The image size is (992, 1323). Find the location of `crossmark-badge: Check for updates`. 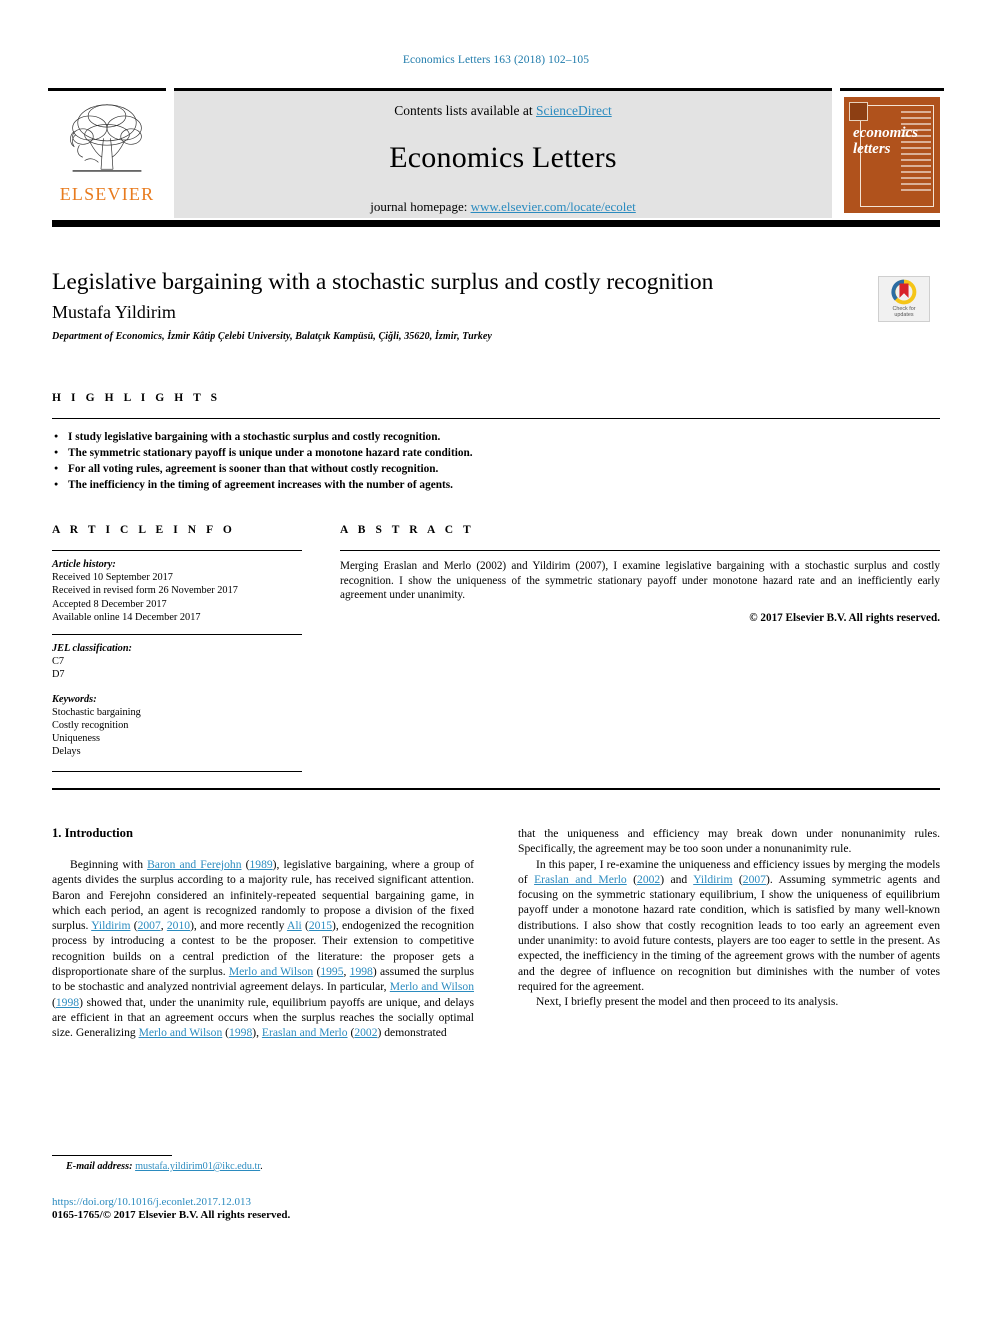

crossmark-badge: Check for updates is located at coordinates (904, 299).